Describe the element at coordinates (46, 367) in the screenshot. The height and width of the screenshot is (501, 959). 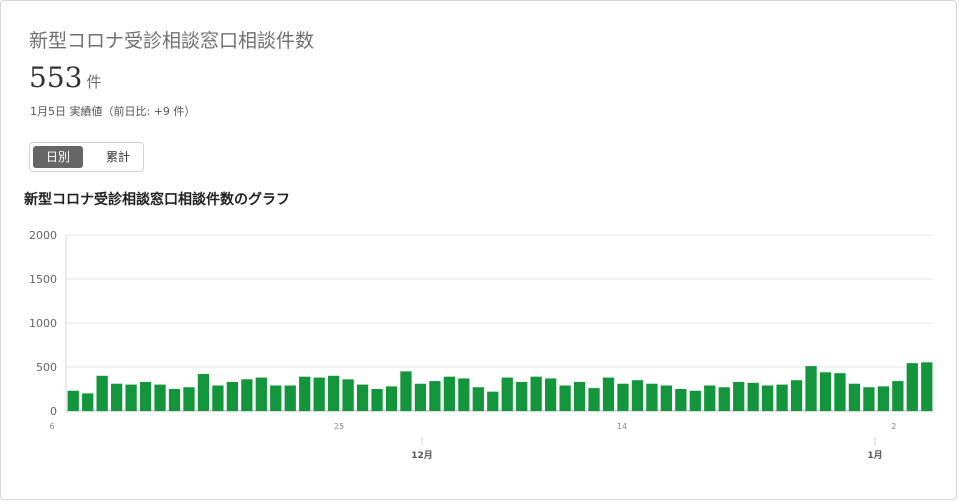
I see `y-tick-label: 500` at that location.